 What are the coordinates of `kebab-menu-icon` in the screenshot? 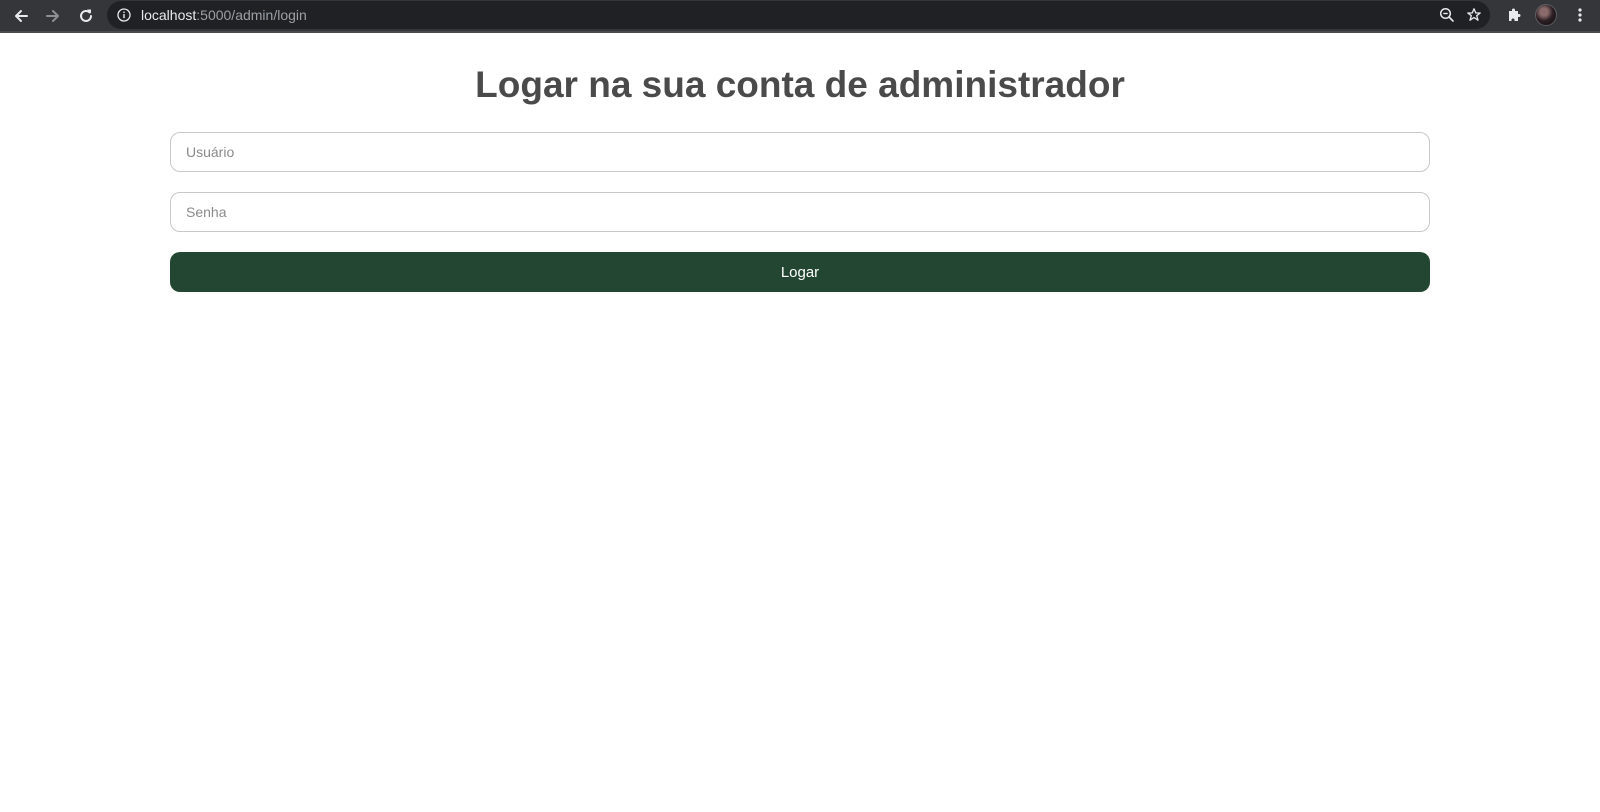 It's located at (1580, 15).